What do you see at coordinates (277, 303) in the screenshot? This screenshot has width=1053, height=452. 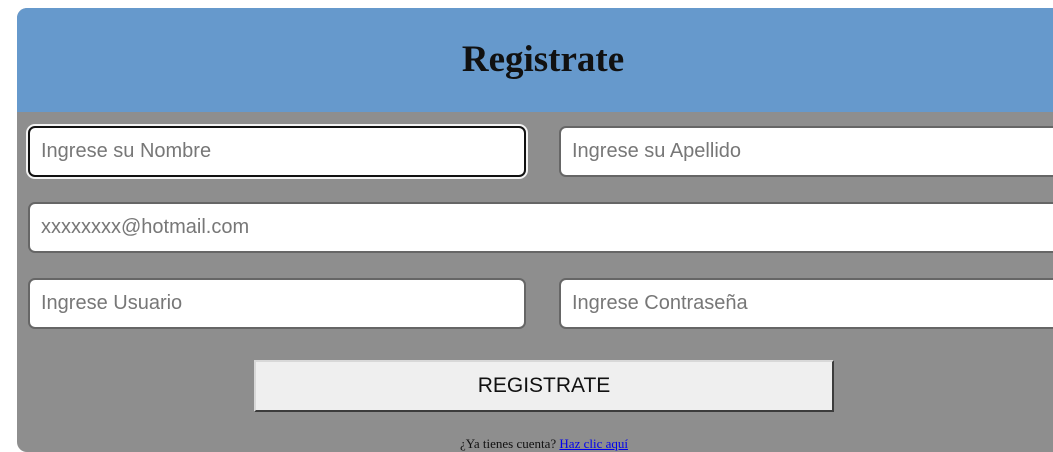 I see `username-input` at bounding box center [277, 303].